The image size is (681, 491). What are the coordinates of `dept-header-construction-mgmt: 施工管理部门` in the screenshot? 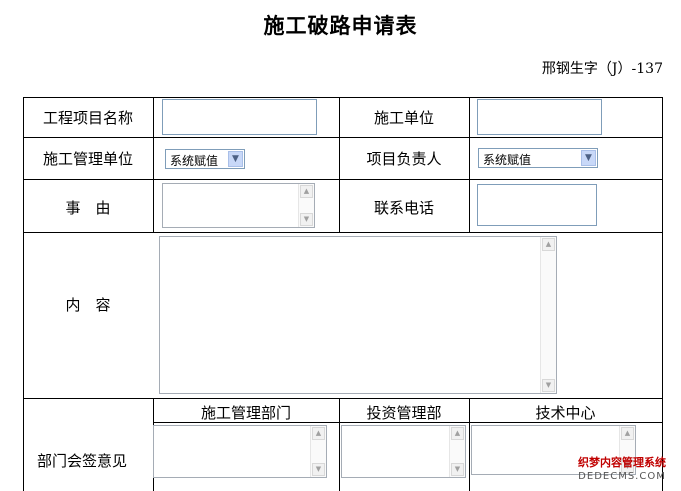 It's located at (245, 413).